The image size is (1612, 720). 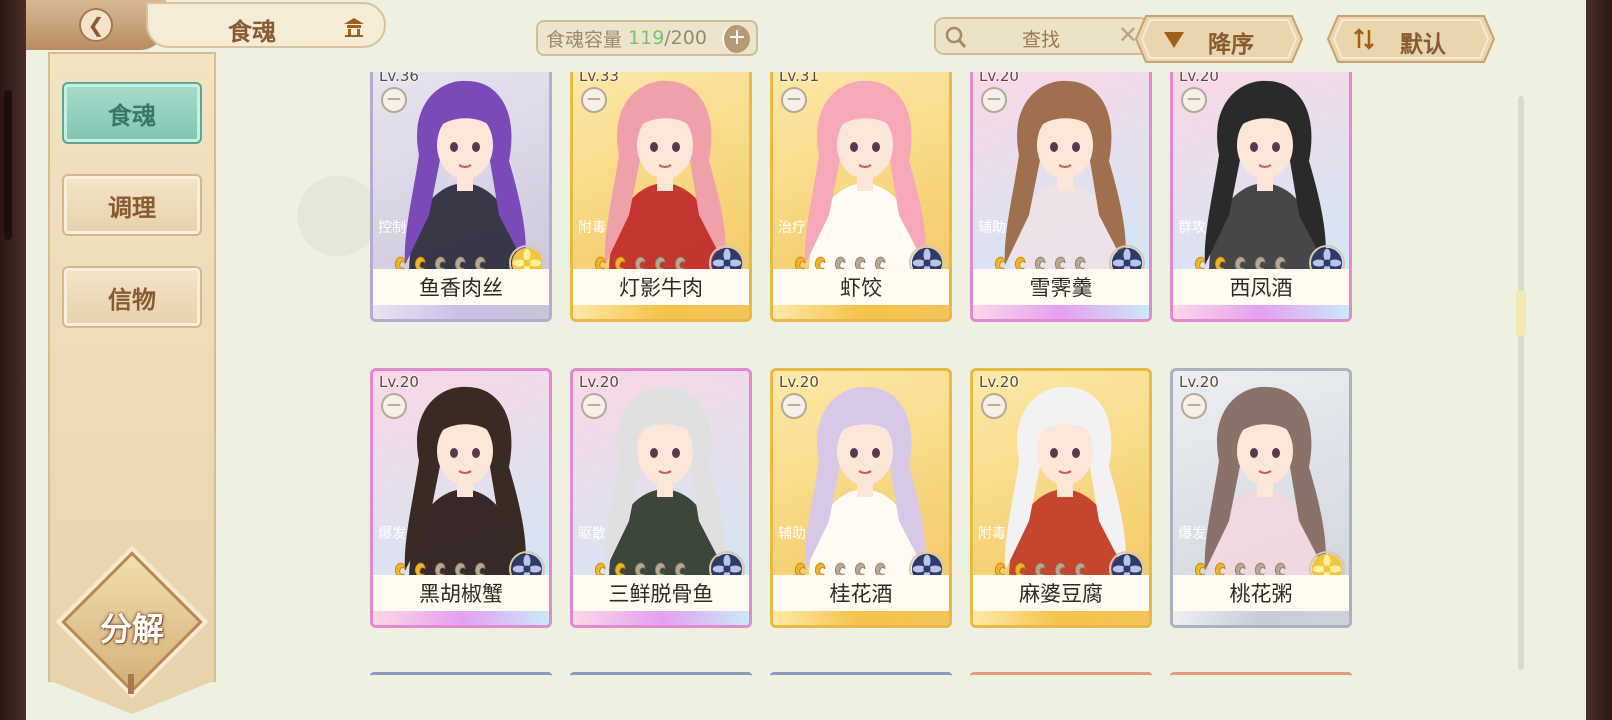 What do you see at coordinates (461, 594) in the screenshot?
I see `food-soul-name: 黑胡椒蟹` at bounding box center [461, 594].